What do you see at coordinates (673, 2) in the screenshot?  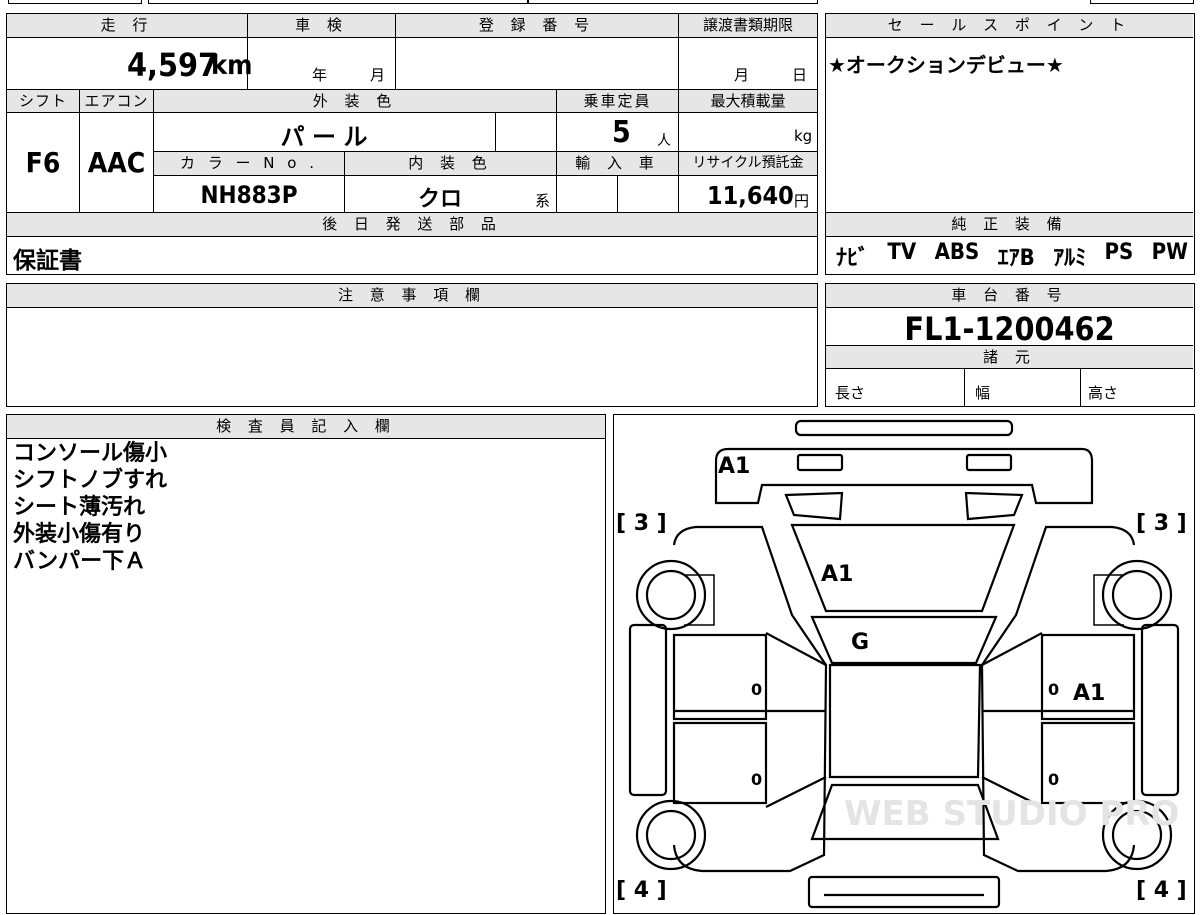 I see `top-clipped-box-right` at bounding box center [673, 2].